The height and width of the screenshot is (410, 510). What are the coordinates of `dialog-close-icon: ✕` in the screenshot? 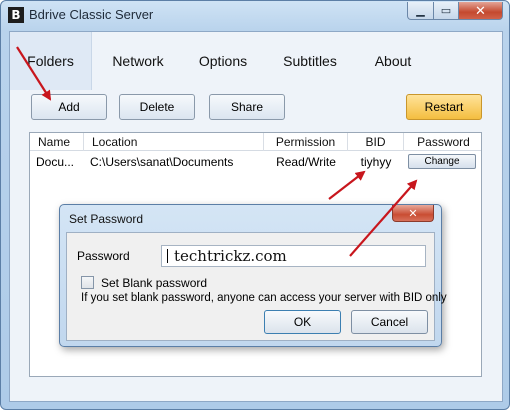 It's located at (413, 213).